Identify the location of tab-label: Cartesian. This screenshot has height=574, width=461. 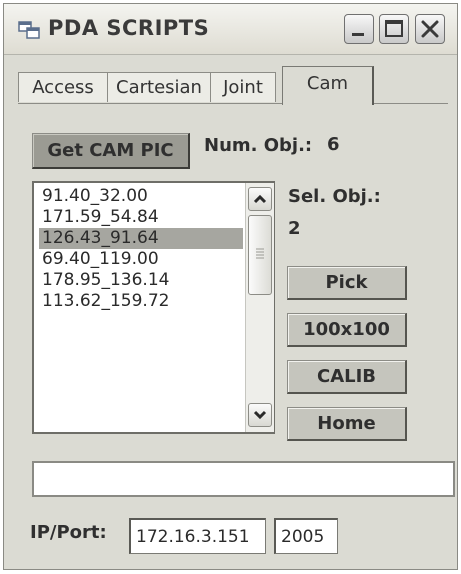
(159, 87).